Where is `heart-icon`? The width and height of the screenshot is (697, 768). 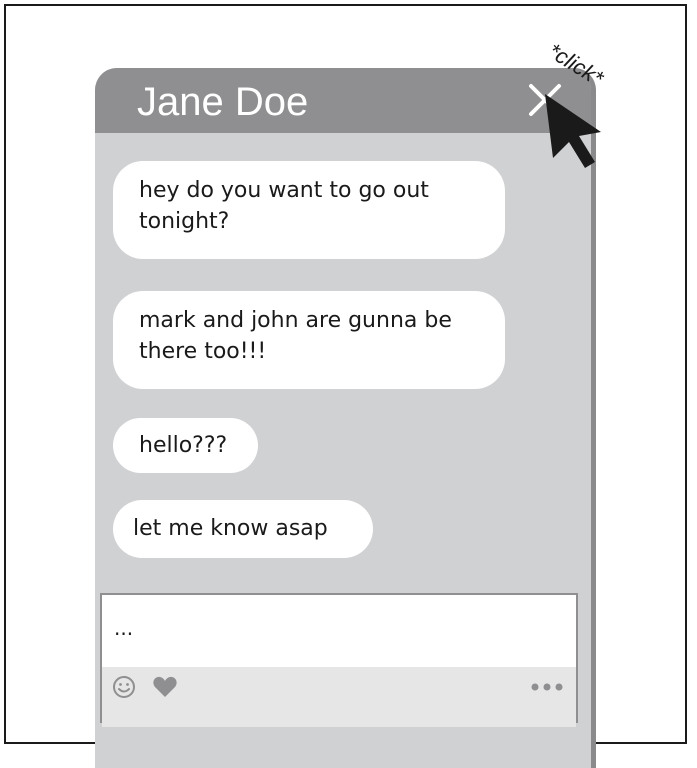
heart-icon is located at coordinates (165, 687).